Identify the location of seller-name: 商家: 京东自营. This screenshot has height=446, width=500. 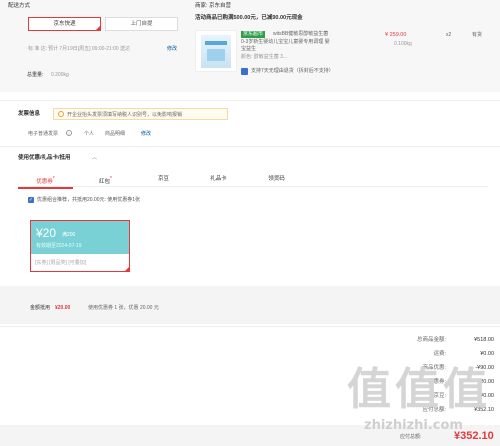
(213, 6).